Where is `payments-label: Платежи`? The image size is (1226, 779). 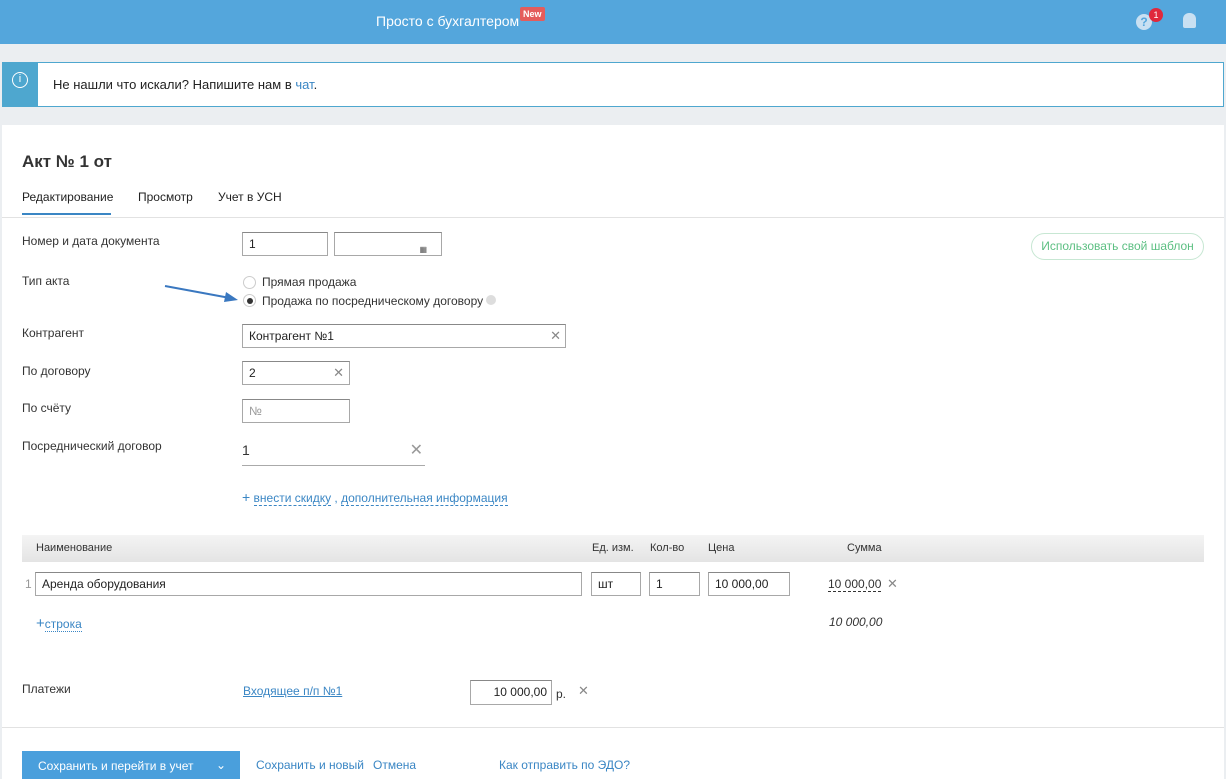
payments-label: Платежи is located at coordinates (46, 689).